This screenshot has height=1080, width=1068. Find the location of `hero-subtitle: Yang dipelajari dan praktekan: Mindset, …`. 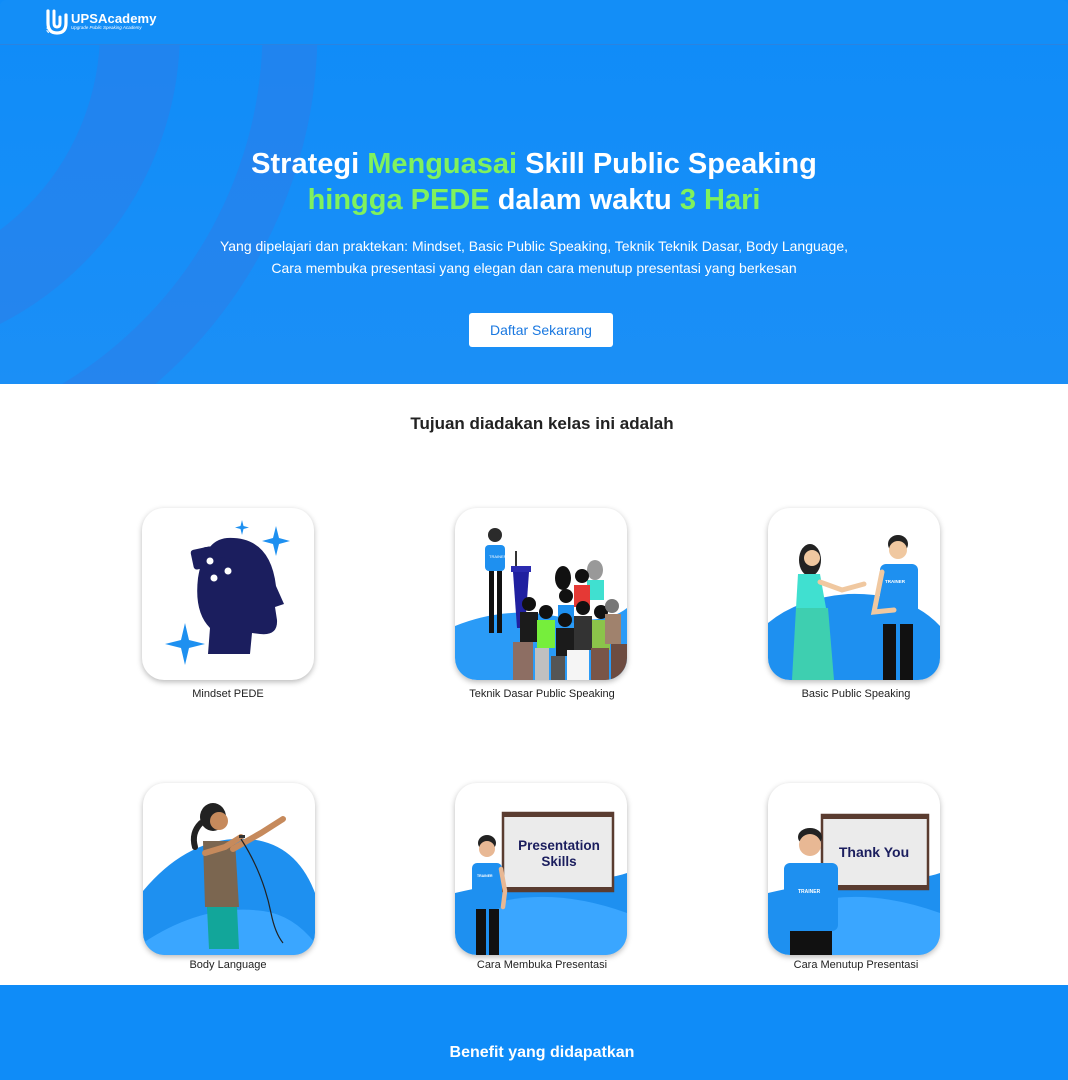

hero-subtitle: Yang dipelajari dan praktekan: Mindset, … is located at coordinates (534, 257).